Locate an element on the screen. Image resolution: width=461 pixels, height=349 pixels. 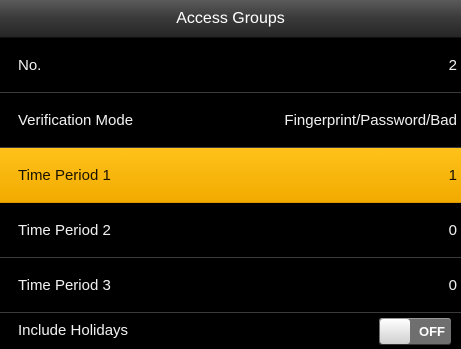
row-label: No. is located at coordinates (30, 65).